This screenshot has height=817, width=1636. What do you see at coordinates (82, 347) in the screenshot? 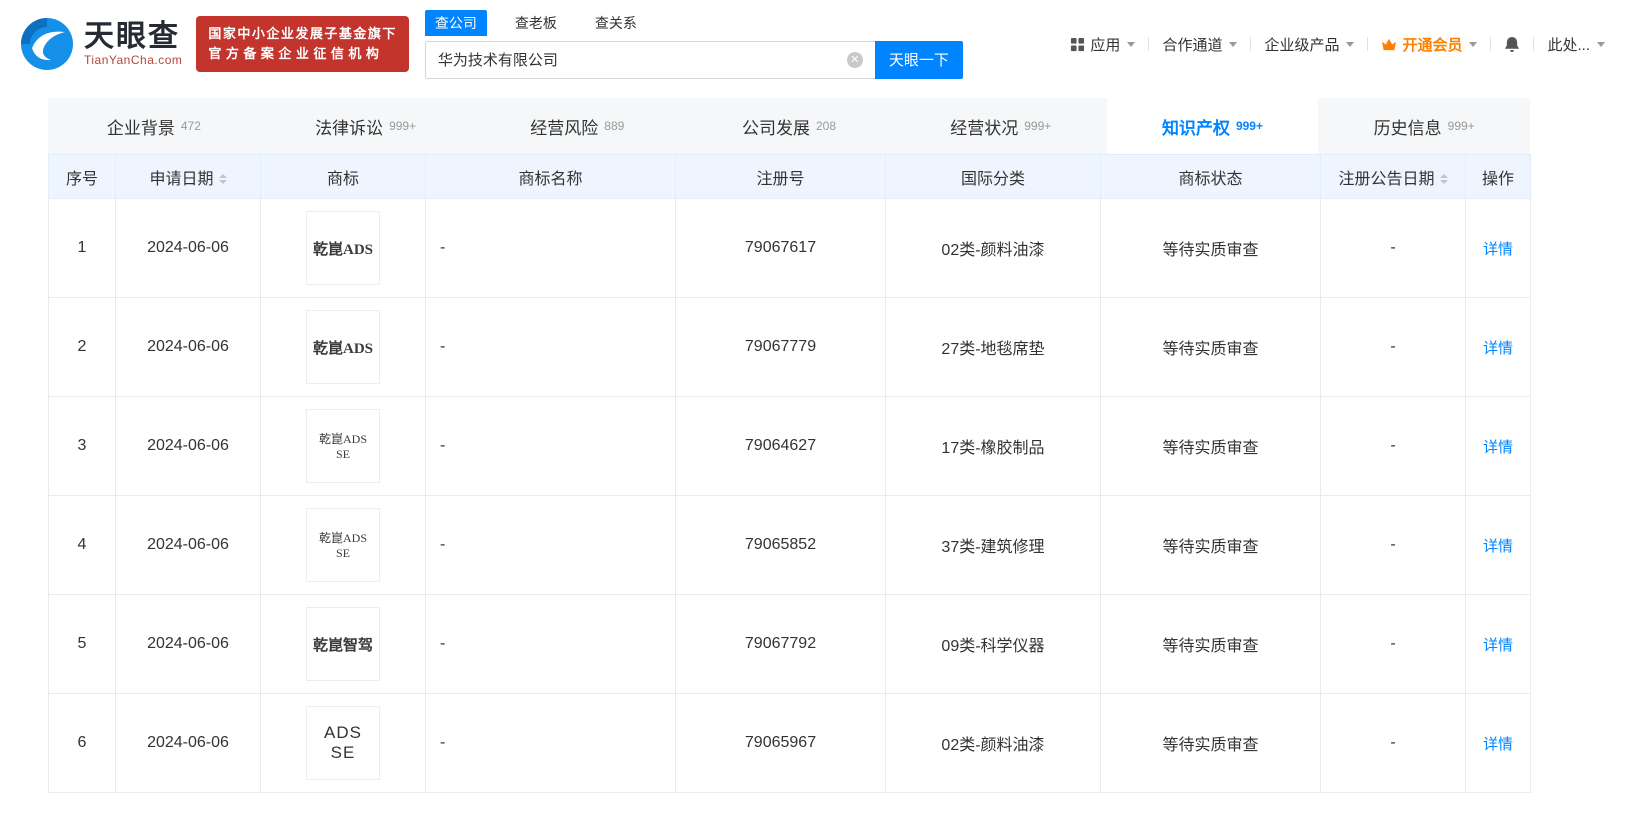
I see `serial-cell: 2` at bounding box center [82, 347].